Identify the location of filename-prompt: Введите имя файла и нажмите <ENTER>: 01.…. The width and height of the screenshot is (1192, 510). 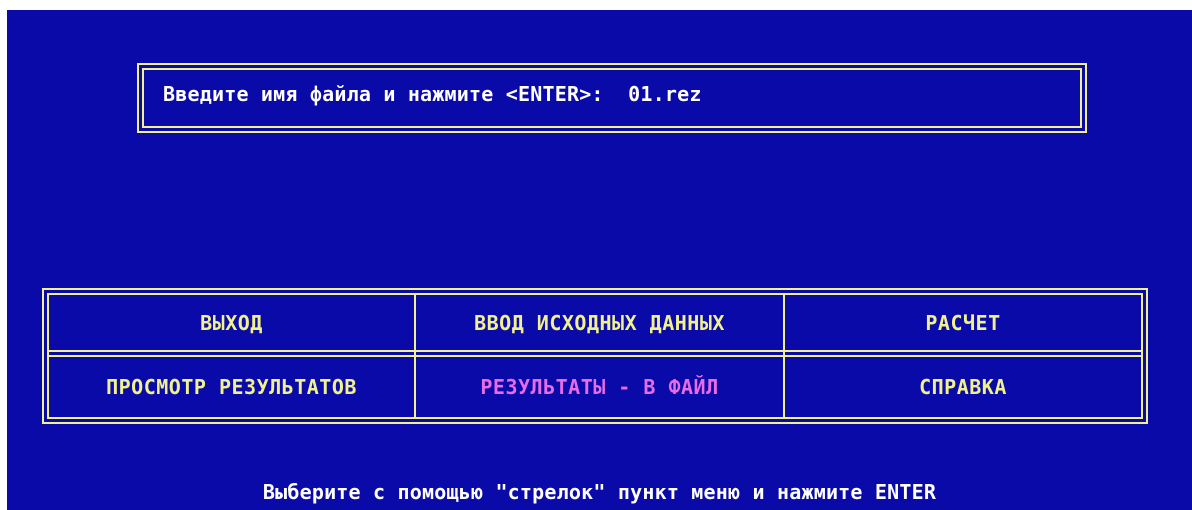
(432, 94).